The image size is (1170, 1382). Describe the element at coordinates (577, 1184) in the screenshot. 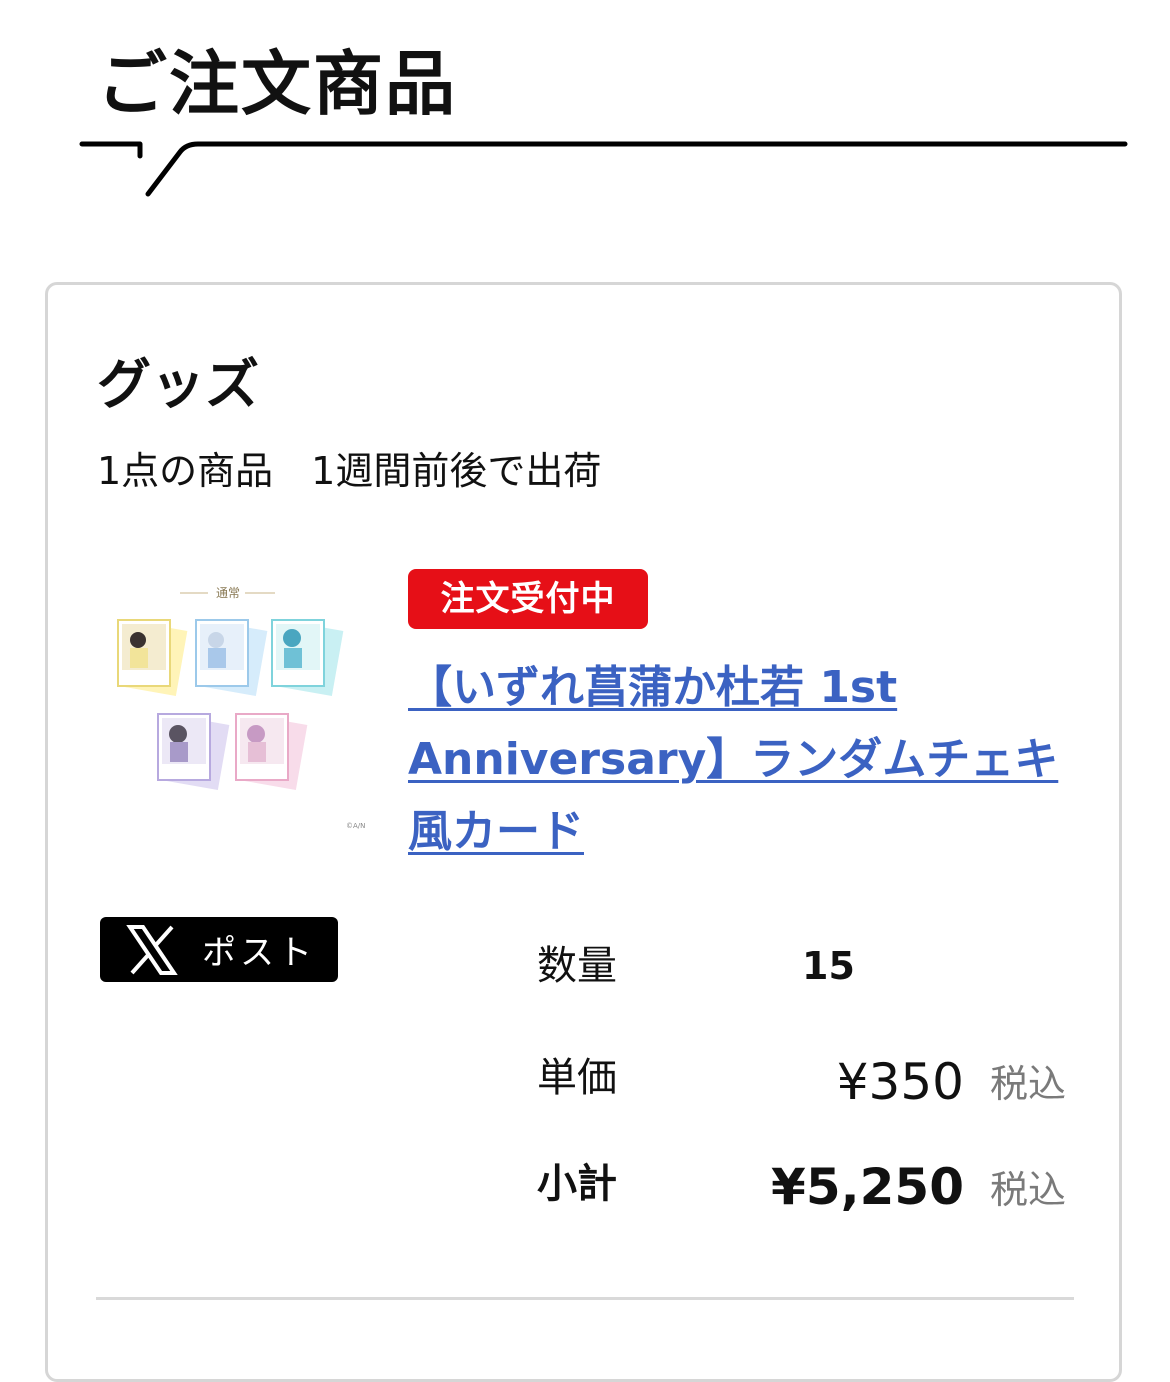

I see `subtotal-label: 小計` at that location.